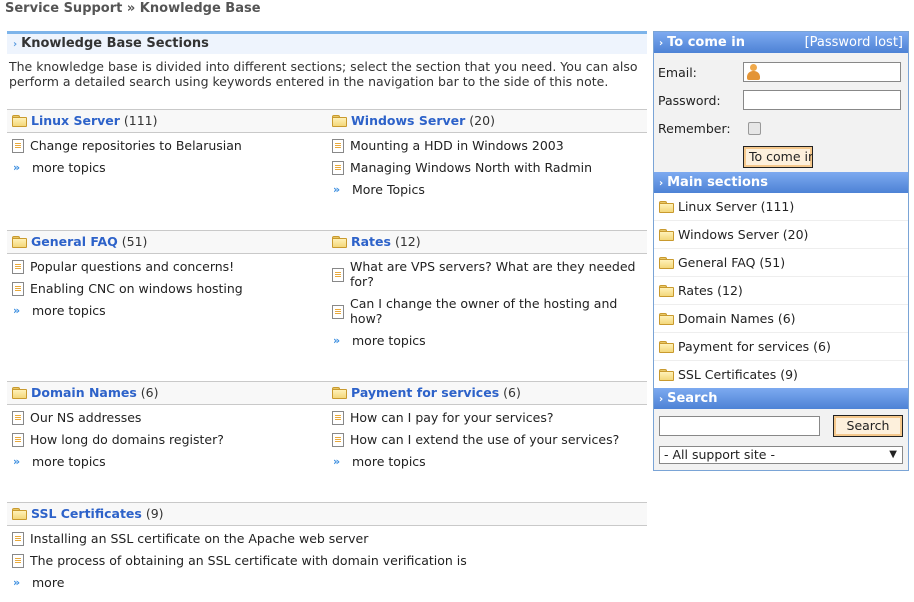 The width and height of the screenshot is (914, 602). What do you see at coordinates (167, 242) in the screenshot?
I see `section-title: General FAQ (51)` at bounding box center [167, 242].